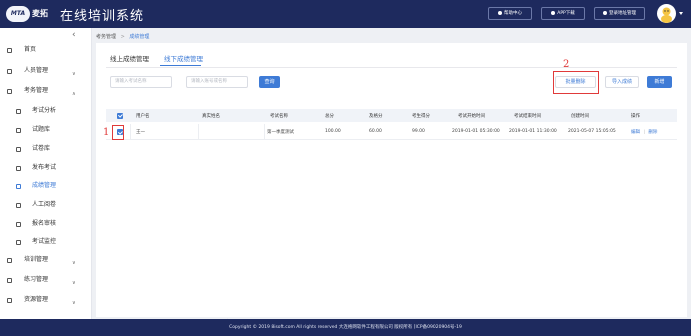 The width and height of the screenshot is (691, 336). I want to click on tab-offline-scores: 线下成绩管理, so click(183, 58).